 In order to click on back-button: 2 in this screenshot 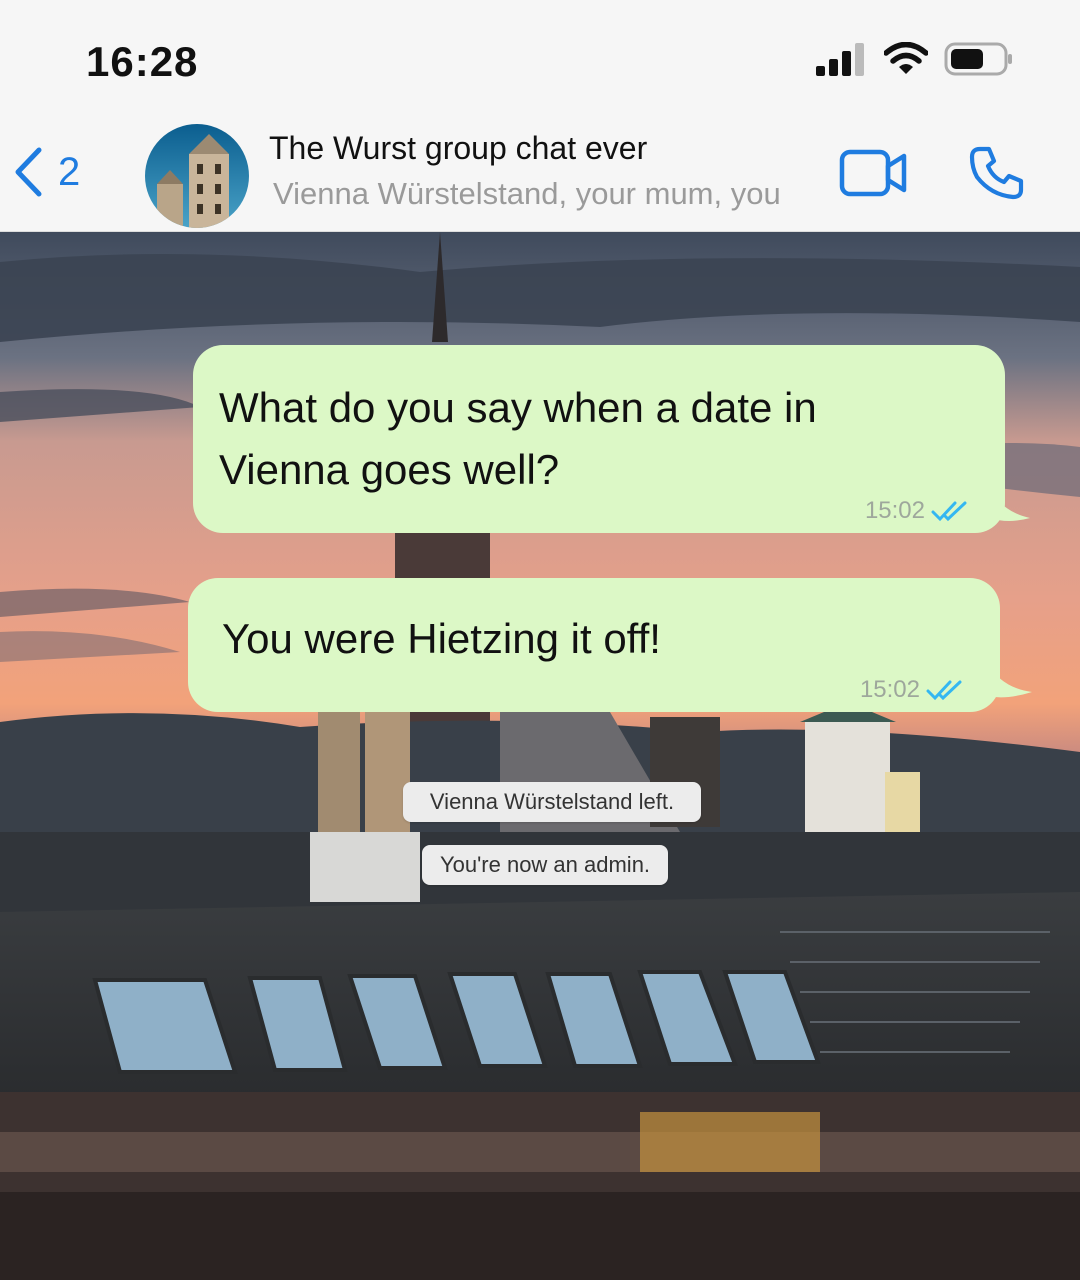, I will do `click(46, 172)`.